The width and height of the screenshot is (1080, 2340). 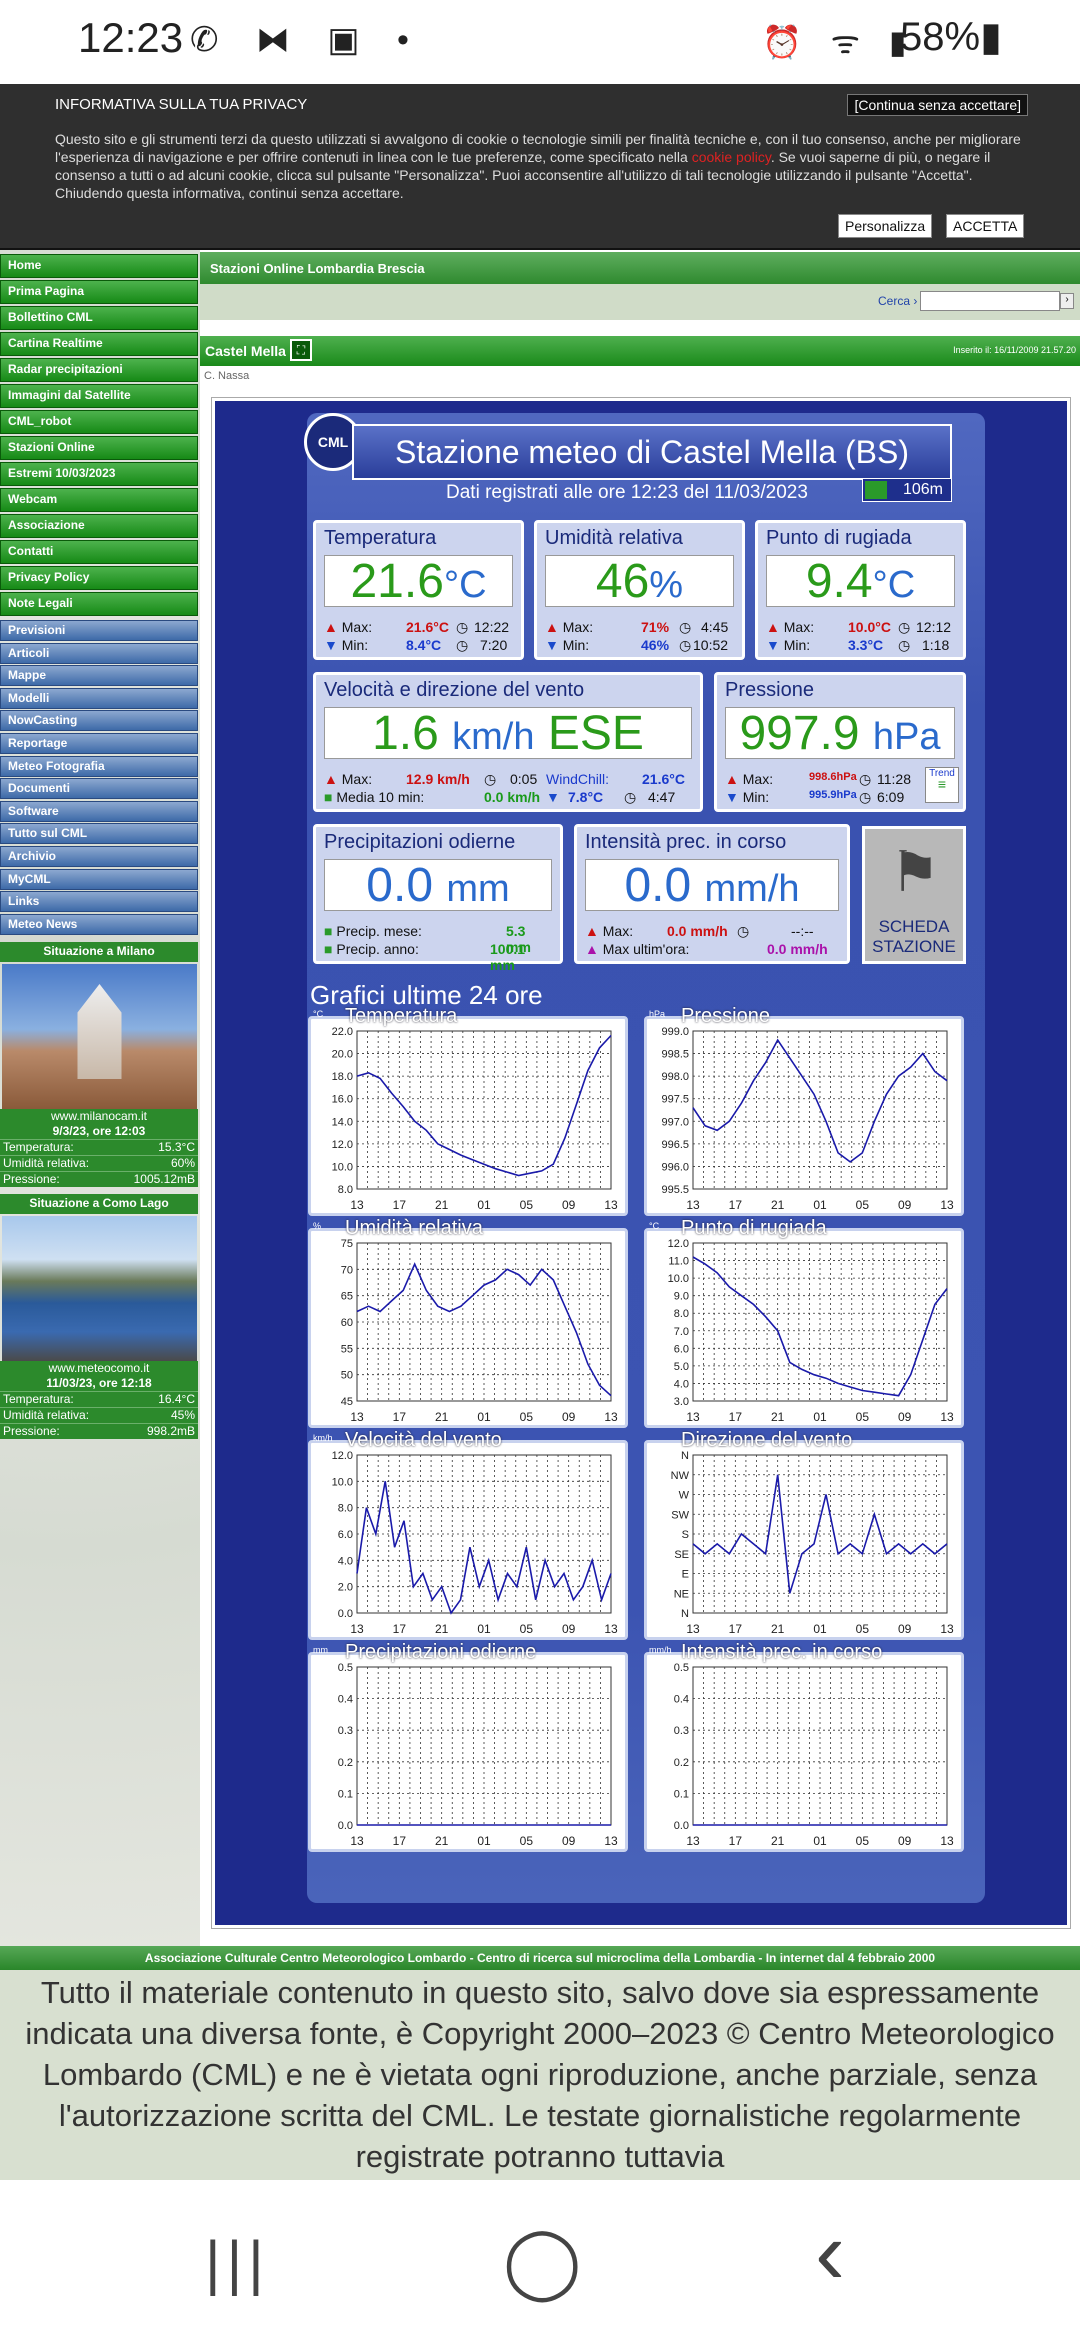 I want to click on continue-without-accepting-link: [Continua senza accettare], so click(x=937, y=105).